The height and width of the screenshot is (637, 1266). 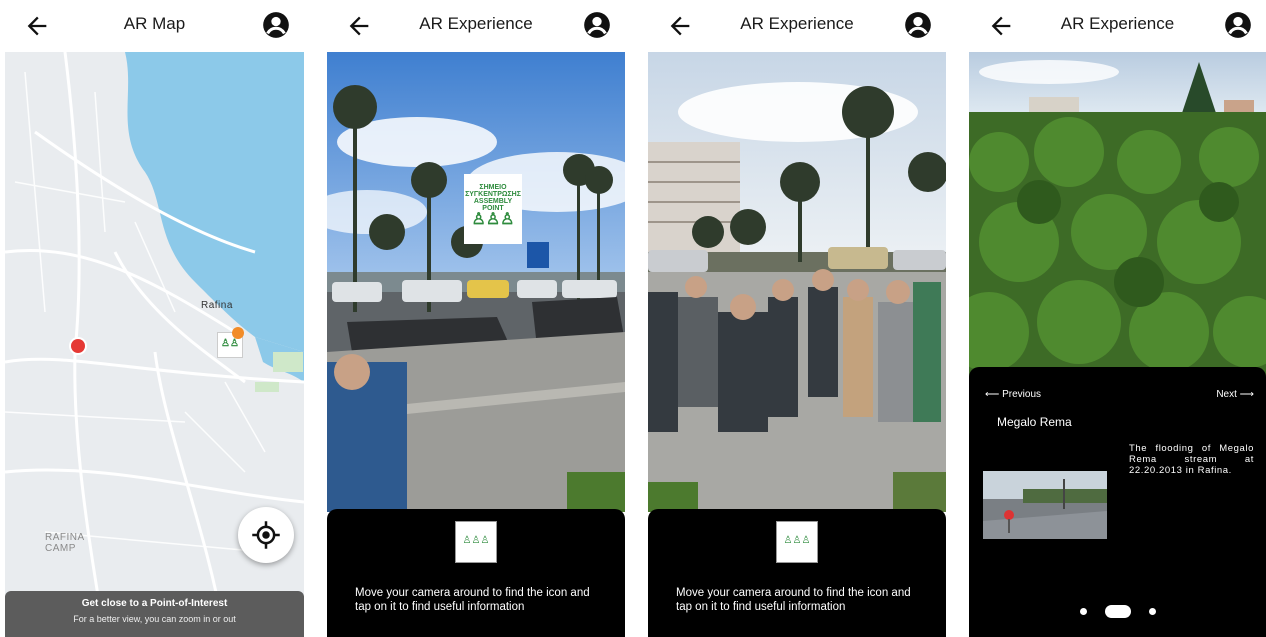 I want to click on page-title: AR Map, so click(x=154, y=23).